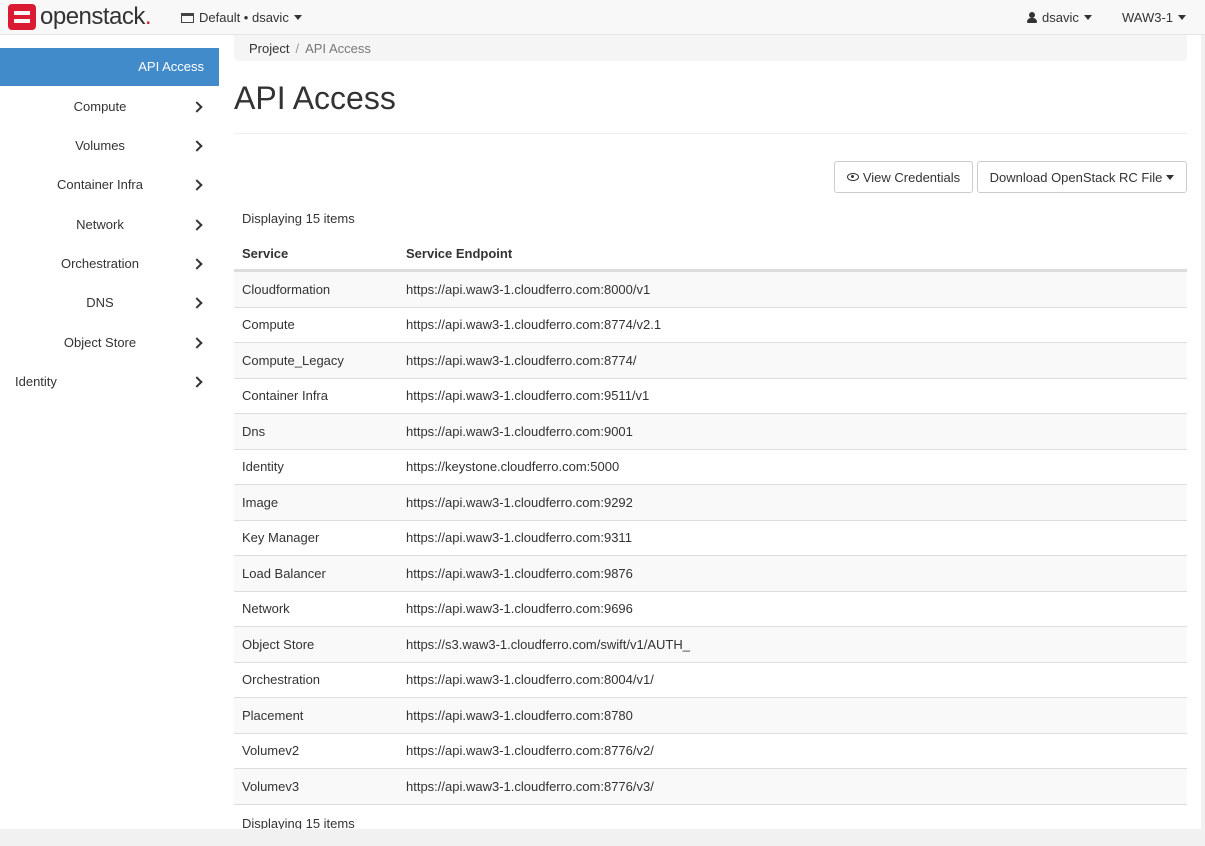  What do you see at coordinates (271, 751) in the screenshot?
I see `service-cell: Volumev2` at bounding box center [271, 751].